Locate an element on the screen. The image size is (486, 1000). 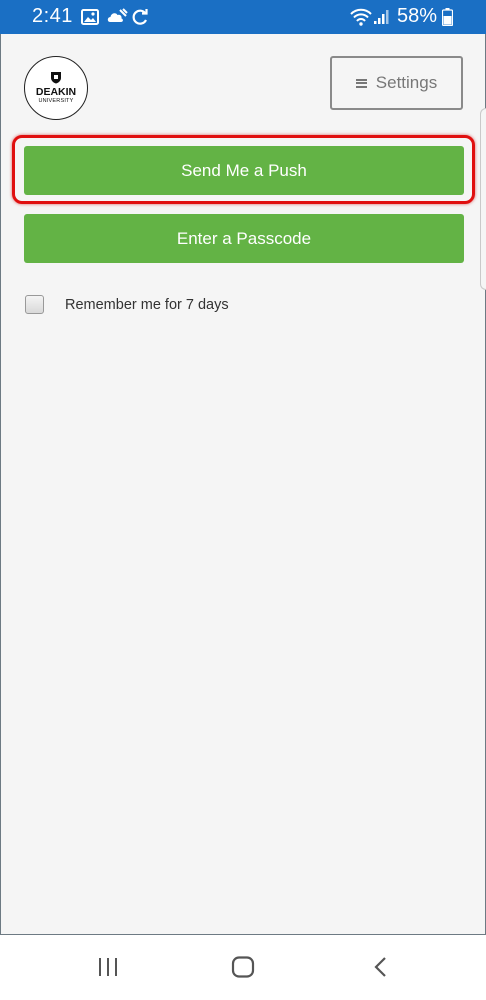
image-icon is located at coordinates (90, 17).